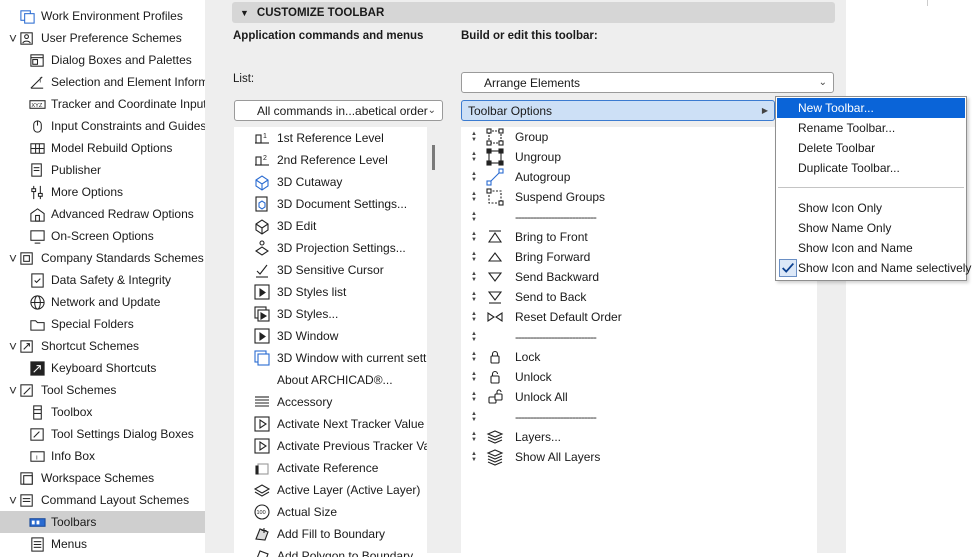 The image size is (979, 557). Describe the element at coordinates (330, 402) in the screenshot. I see `command-list-item: Accessory` at that location.